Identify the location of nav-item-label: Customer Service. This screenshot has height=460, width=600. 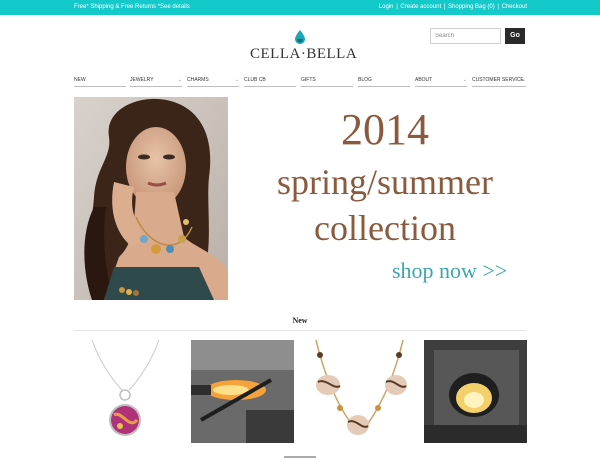
(498, 80).